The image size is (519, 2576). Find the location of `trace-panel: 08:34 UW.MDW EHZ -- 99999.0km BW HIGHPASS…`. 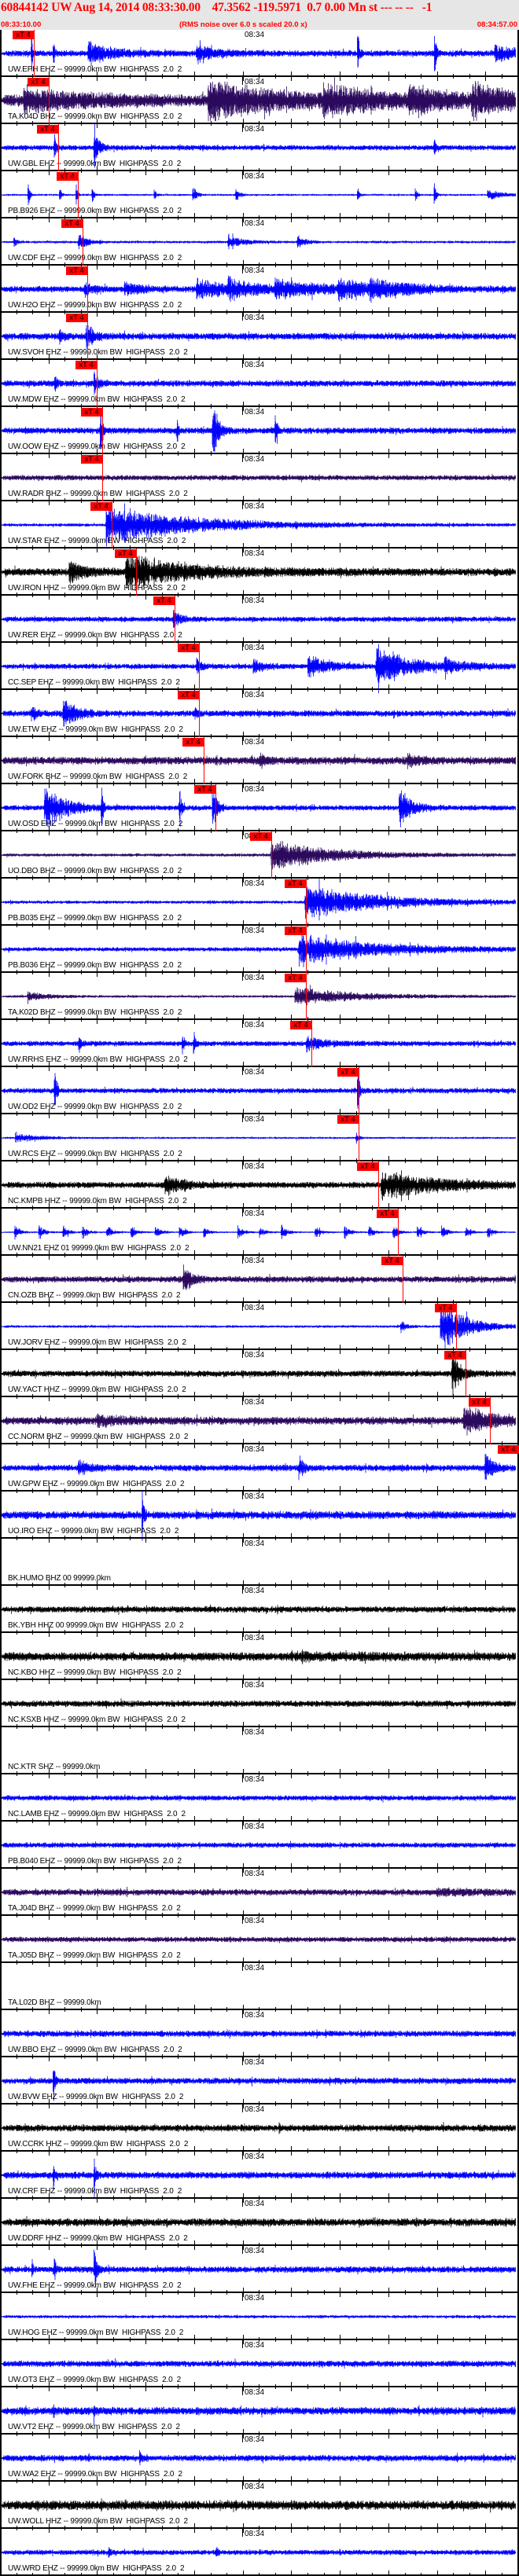

trace-panel: 08:34 UW.MDW EHZ -- 99999.0km BW HIGHPASS… is located at coordinates (259, 387).